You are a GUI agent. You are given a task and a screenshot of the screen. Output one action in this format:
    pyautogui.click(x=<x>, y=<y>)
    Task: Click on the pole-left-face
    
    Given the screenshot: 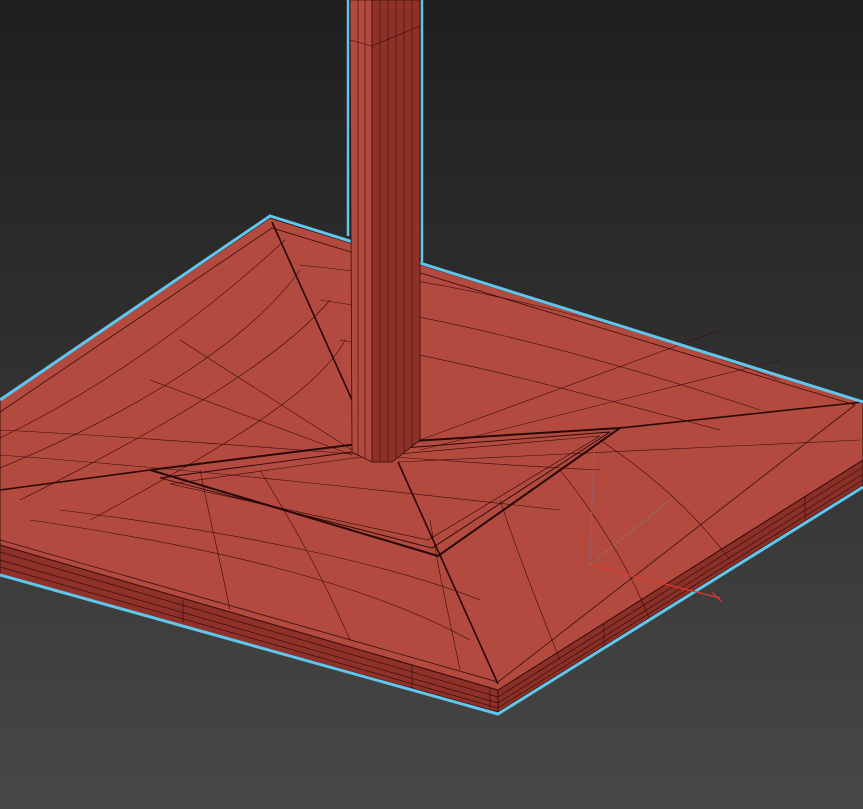 What is the action you would take?
    pyautogui.click(x=361, y=231)
    